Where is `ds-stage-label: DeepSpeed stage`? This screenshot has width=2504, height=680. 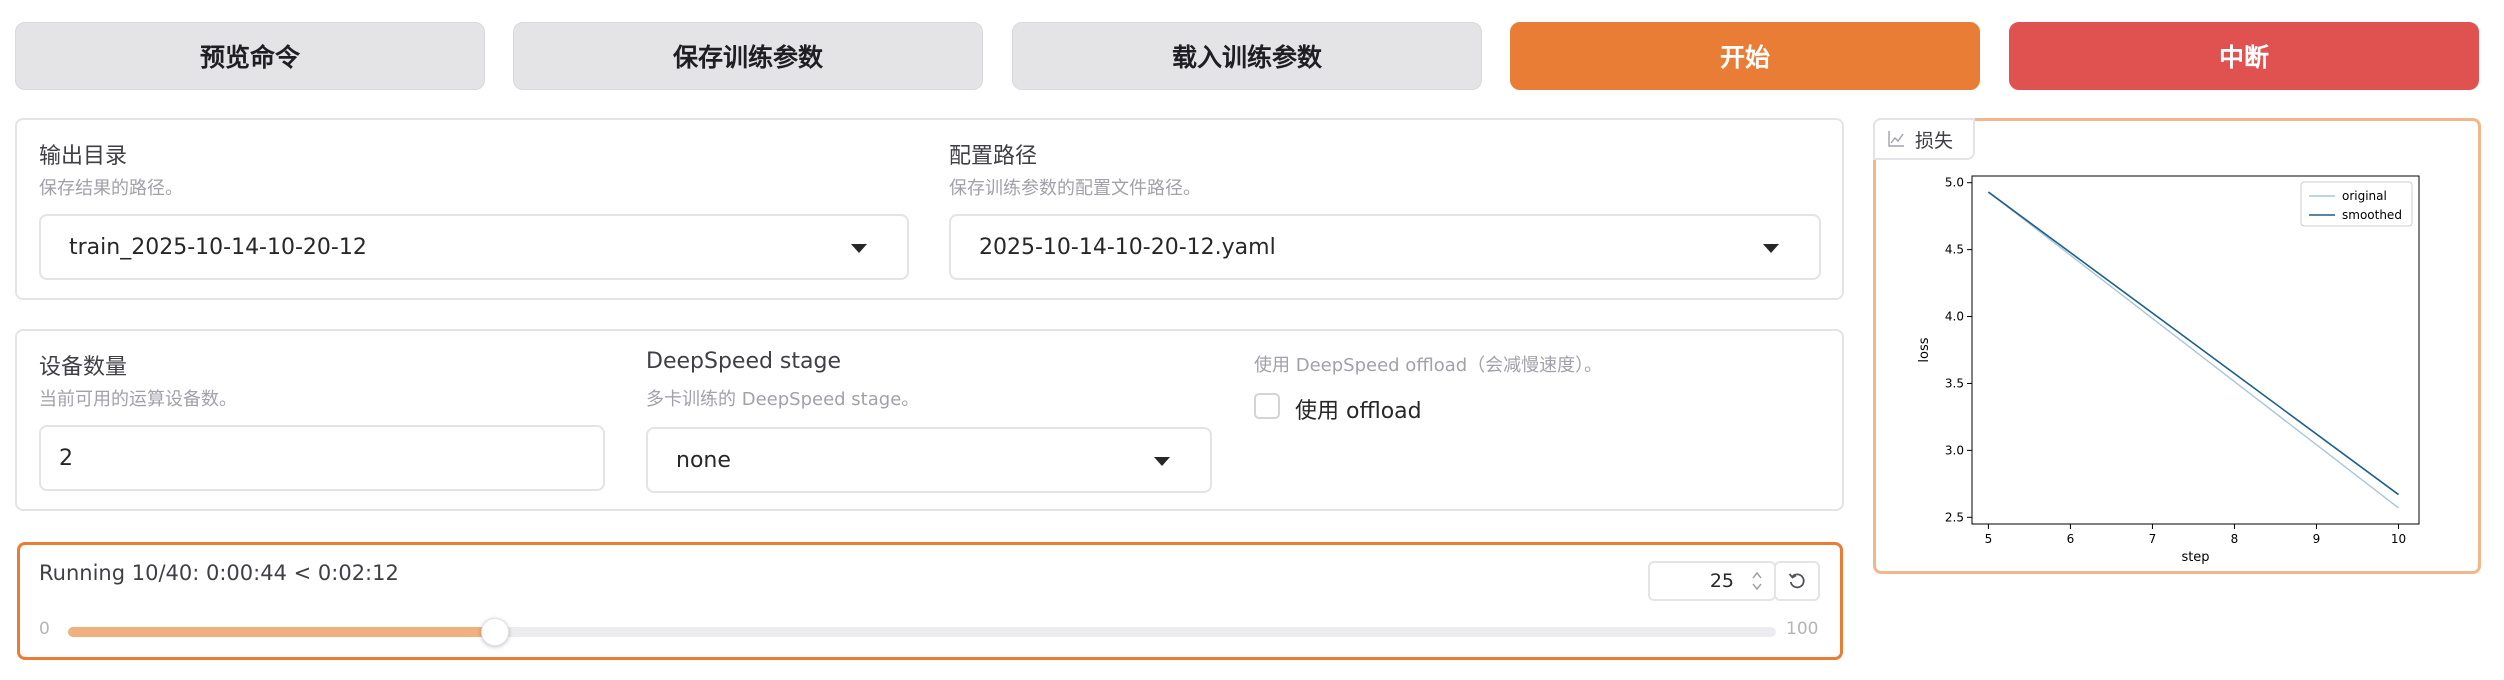 ds-stage-label: DeepSpeed stage is located at coordinates (744, 361).